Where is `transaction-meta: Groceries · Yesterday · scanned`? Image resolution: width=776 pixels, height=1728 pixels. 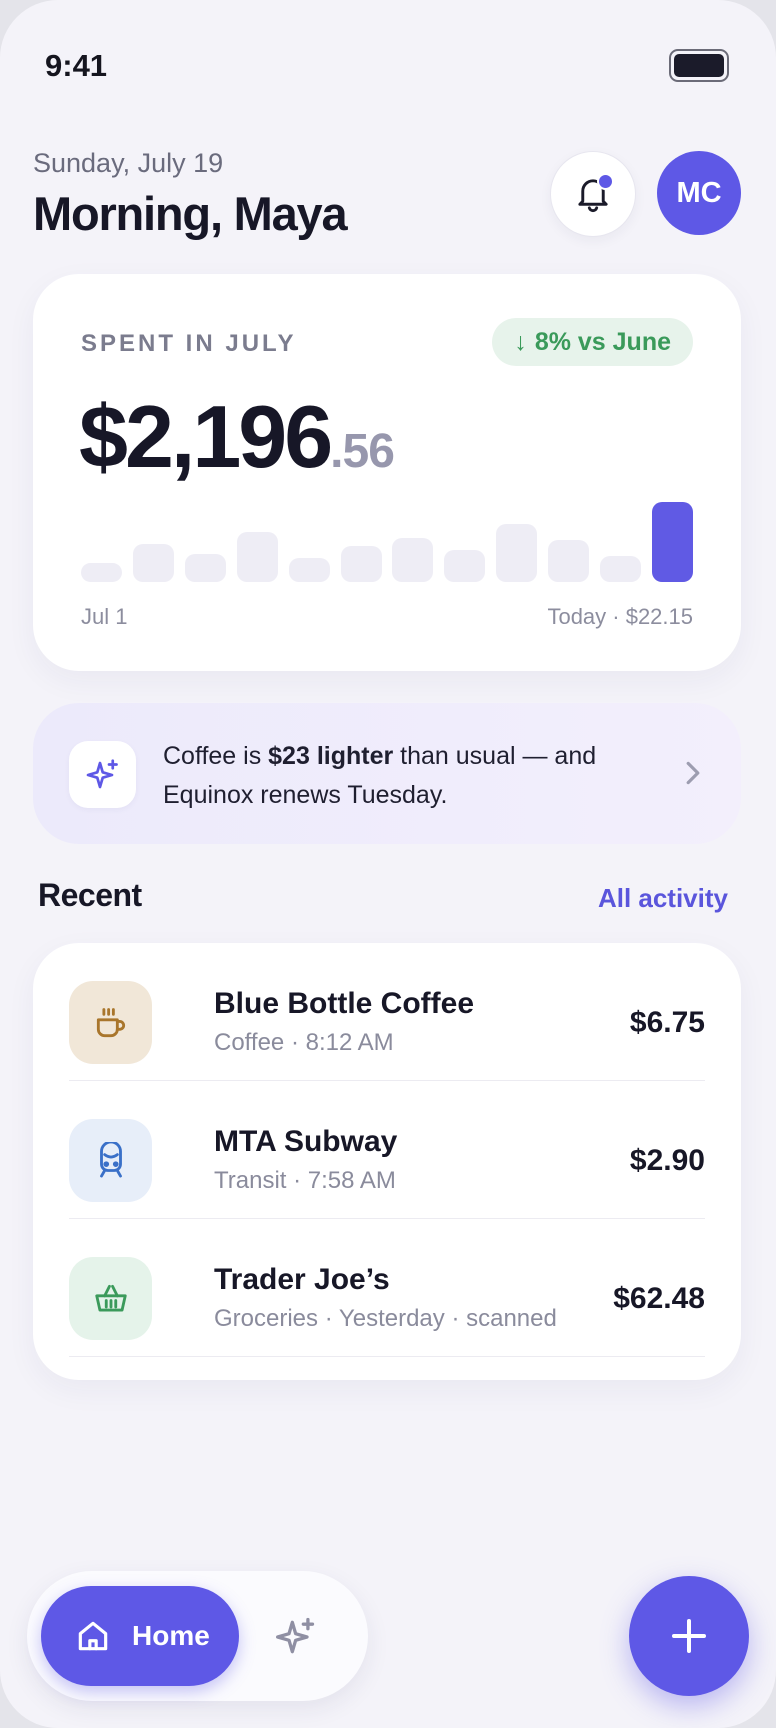
transaction-meta: Groceries · Yesterday · scanned is located at coordinates (385, 1318).